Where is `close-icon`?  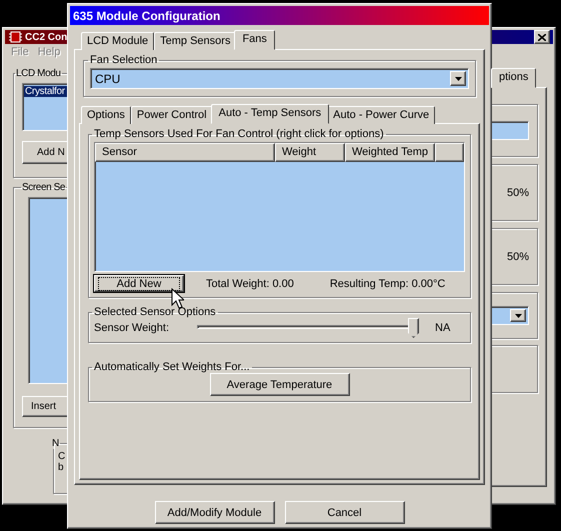 close-icon is located at coordinates (542, 37).